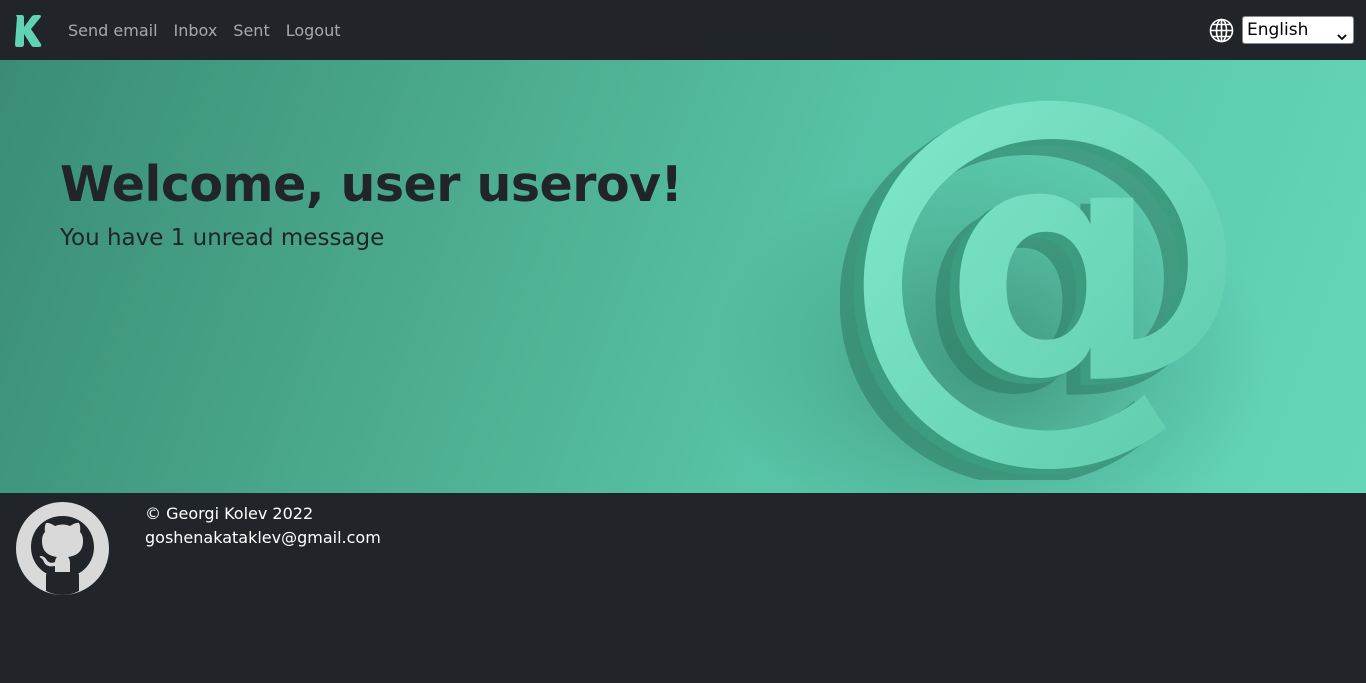 This screenshot has width=1366, height=683. Describe the element at coordinates (222, 238) in the screenshot. I see `unread-message-count: You have 1 unread message` at that location.